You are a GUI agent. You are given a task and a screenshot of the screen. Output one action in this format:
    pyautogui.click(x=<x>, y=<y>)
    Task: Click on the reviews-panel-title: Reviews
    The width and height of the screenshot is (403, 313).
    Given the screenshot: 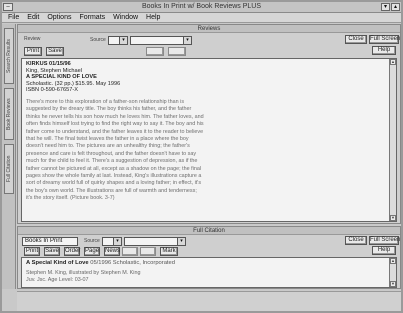 What is the action you would take?
    pyautogui.click(x=209, y=29)
    